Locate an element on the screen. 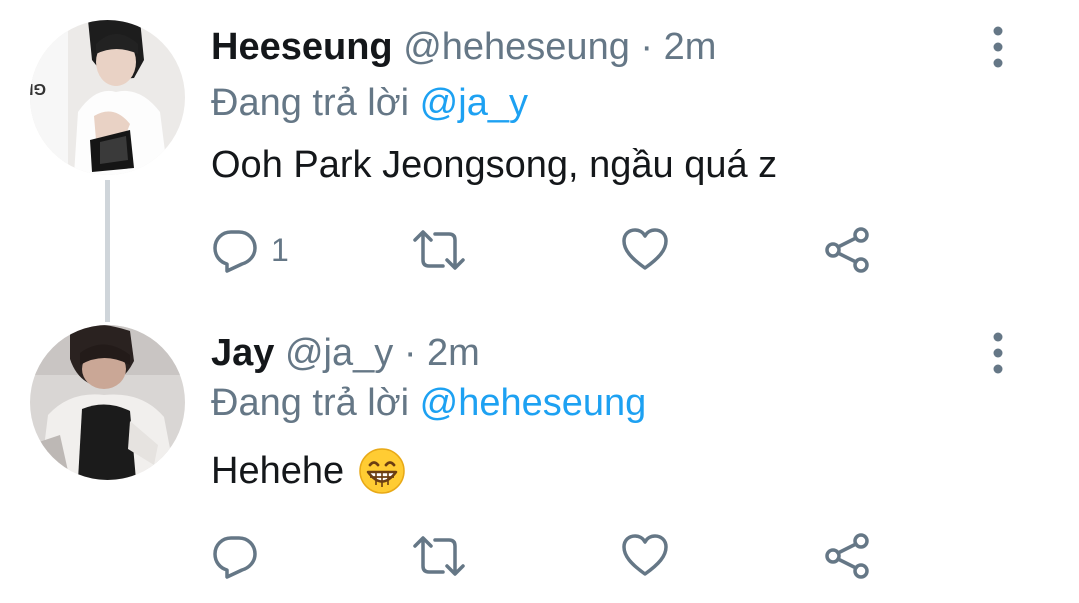 The width and height of the screenshot is (1079, 603). tweet-text-content: Hehehe is located at coordinates (278, 471).